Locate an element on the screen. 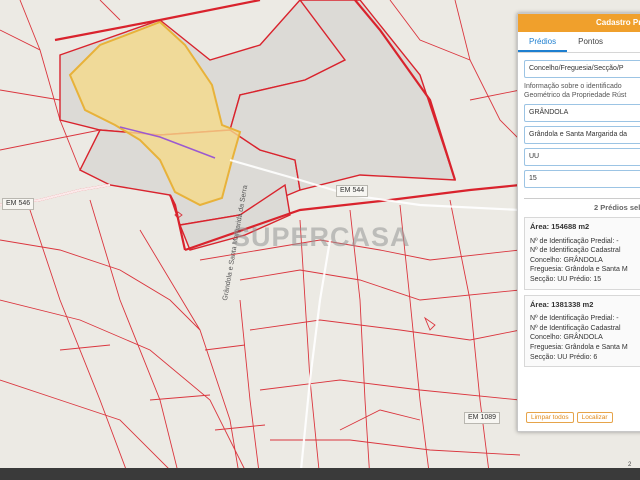 The image size is (640, 480). search-type-select: Concelho/Freguesia/Secção/P is located at coordinates (582, 69).